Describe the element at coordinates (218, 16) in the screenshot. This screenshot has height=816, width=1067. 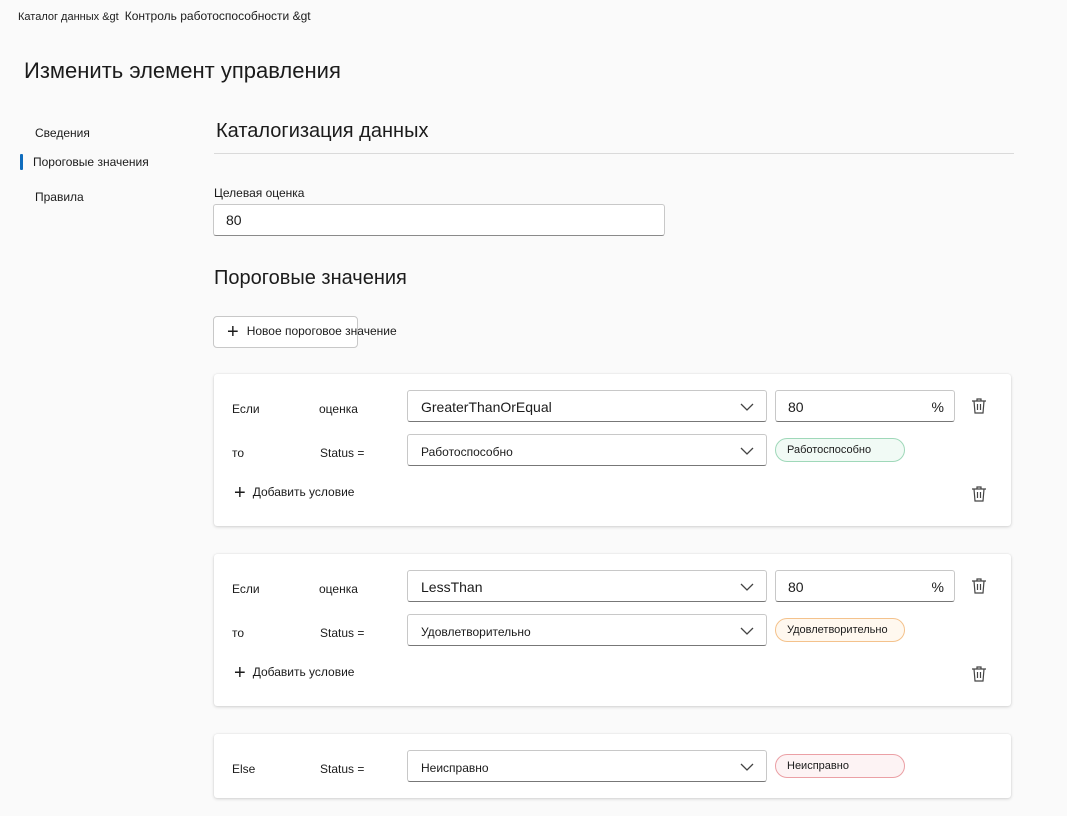
I see `breadcrumb-item-health-control: Контроль работоспособности &gt` at that location.